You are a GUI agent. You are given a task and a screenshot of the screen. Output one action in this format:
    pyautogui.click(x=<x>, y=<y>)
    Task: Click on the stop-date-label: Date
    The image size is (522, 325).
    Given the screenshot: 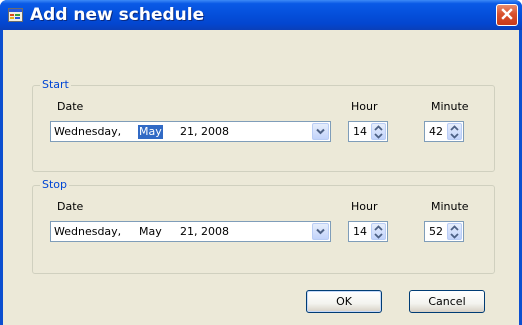 What is the action you would take?
    pyautogui.click(x=70, y=206)
    